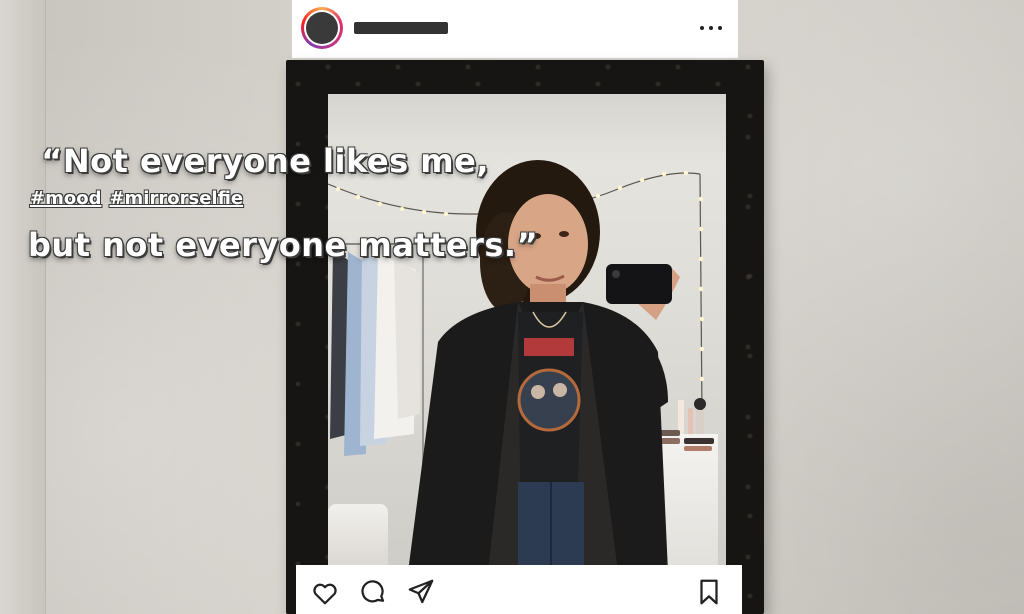 The height and width of the screenshot is (614, 1024). What do you see at coordinates (373, 592) in the screenshot?
I see `comment-icon` at bounding box center [373, 592].